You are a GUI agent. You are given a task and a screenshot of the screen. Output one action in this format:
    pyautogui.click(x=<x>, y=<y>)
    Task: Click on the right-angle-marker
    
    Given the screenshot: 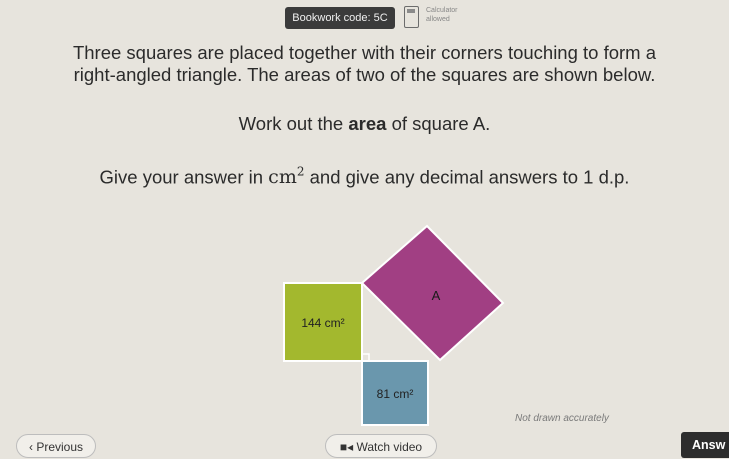 What is the action you would take?
    pyautogui.click(x=366, y=357)
    